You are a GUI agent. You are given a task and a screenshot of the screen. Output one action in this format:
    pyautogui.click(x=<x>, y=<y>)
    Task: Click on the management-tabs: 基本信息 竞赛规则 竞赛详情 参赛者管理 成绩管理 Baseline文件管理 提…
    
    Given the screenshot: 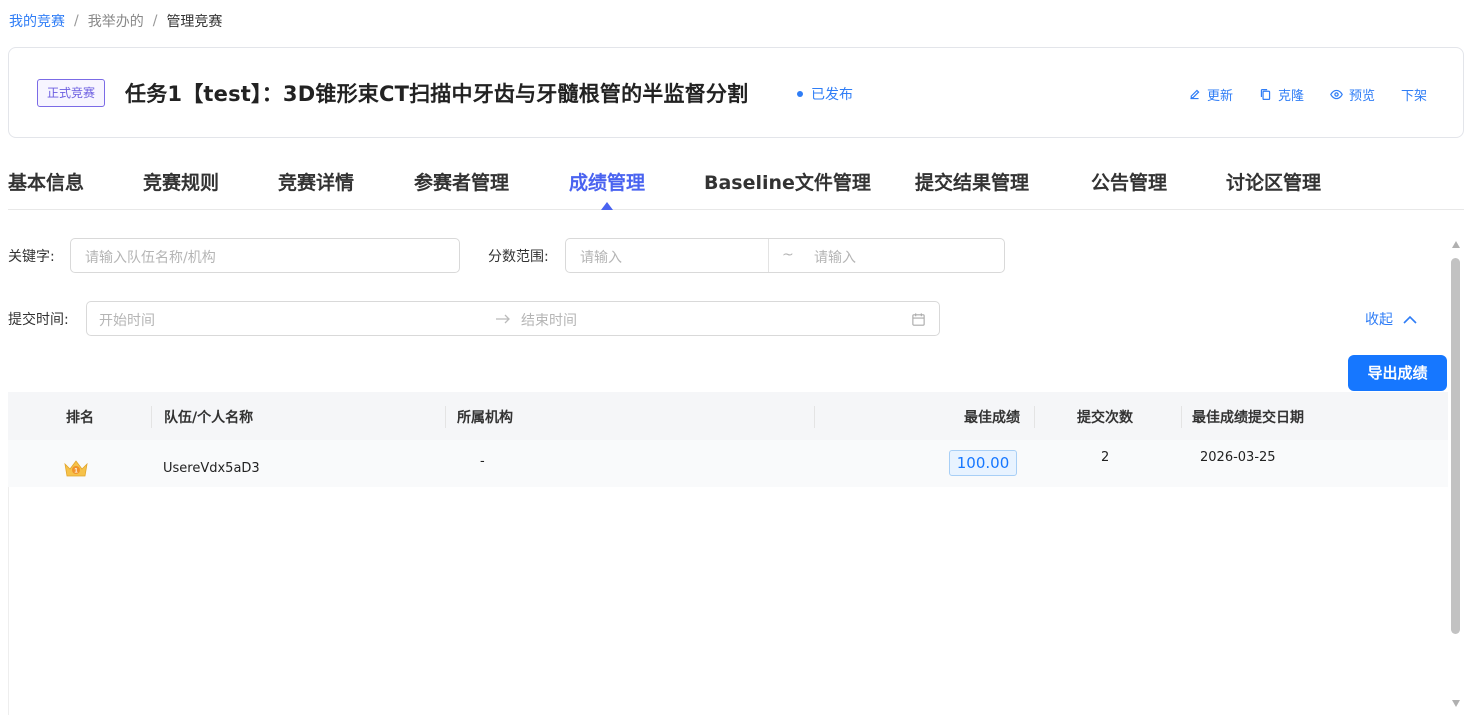 What is the action you would take?
    pyautogui.click(x=736, y=185)
    